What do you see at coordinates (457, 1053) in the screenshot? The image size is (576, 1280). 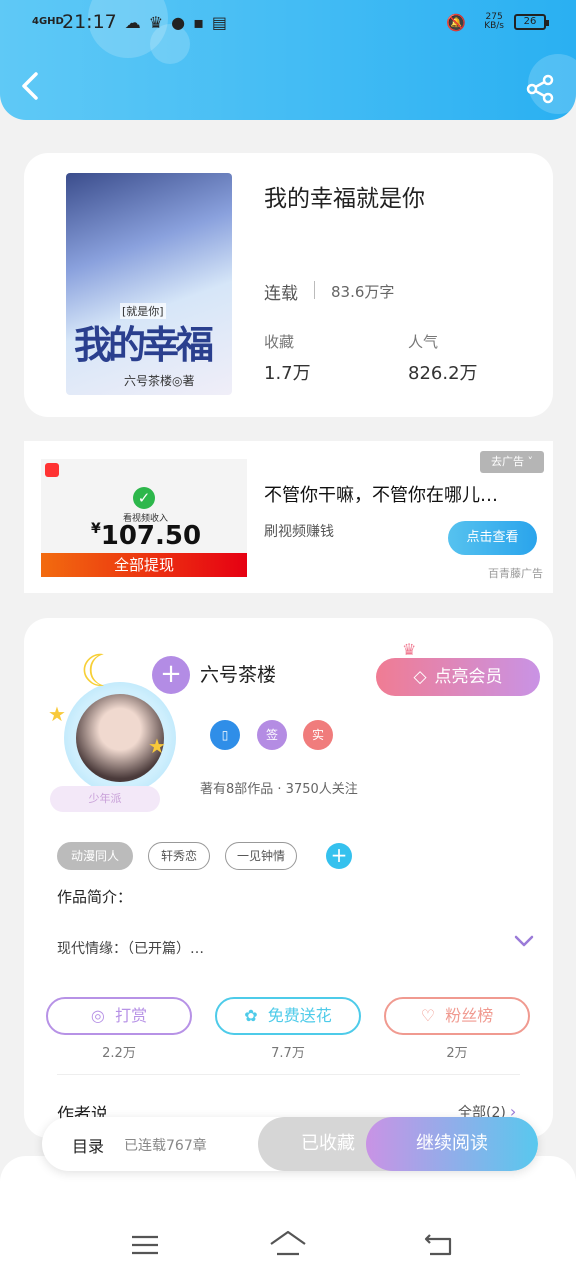 I see `fan-count: 2万` at bounding box center [457, 1053].